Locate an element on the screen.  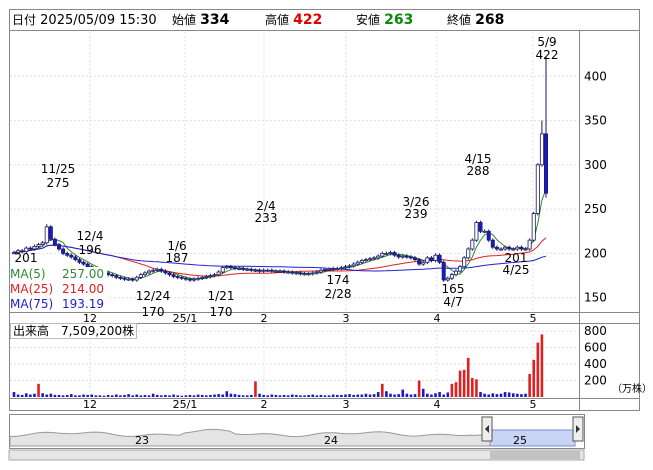
navigator-scroll-thumb is located at coordinates (535, 455).